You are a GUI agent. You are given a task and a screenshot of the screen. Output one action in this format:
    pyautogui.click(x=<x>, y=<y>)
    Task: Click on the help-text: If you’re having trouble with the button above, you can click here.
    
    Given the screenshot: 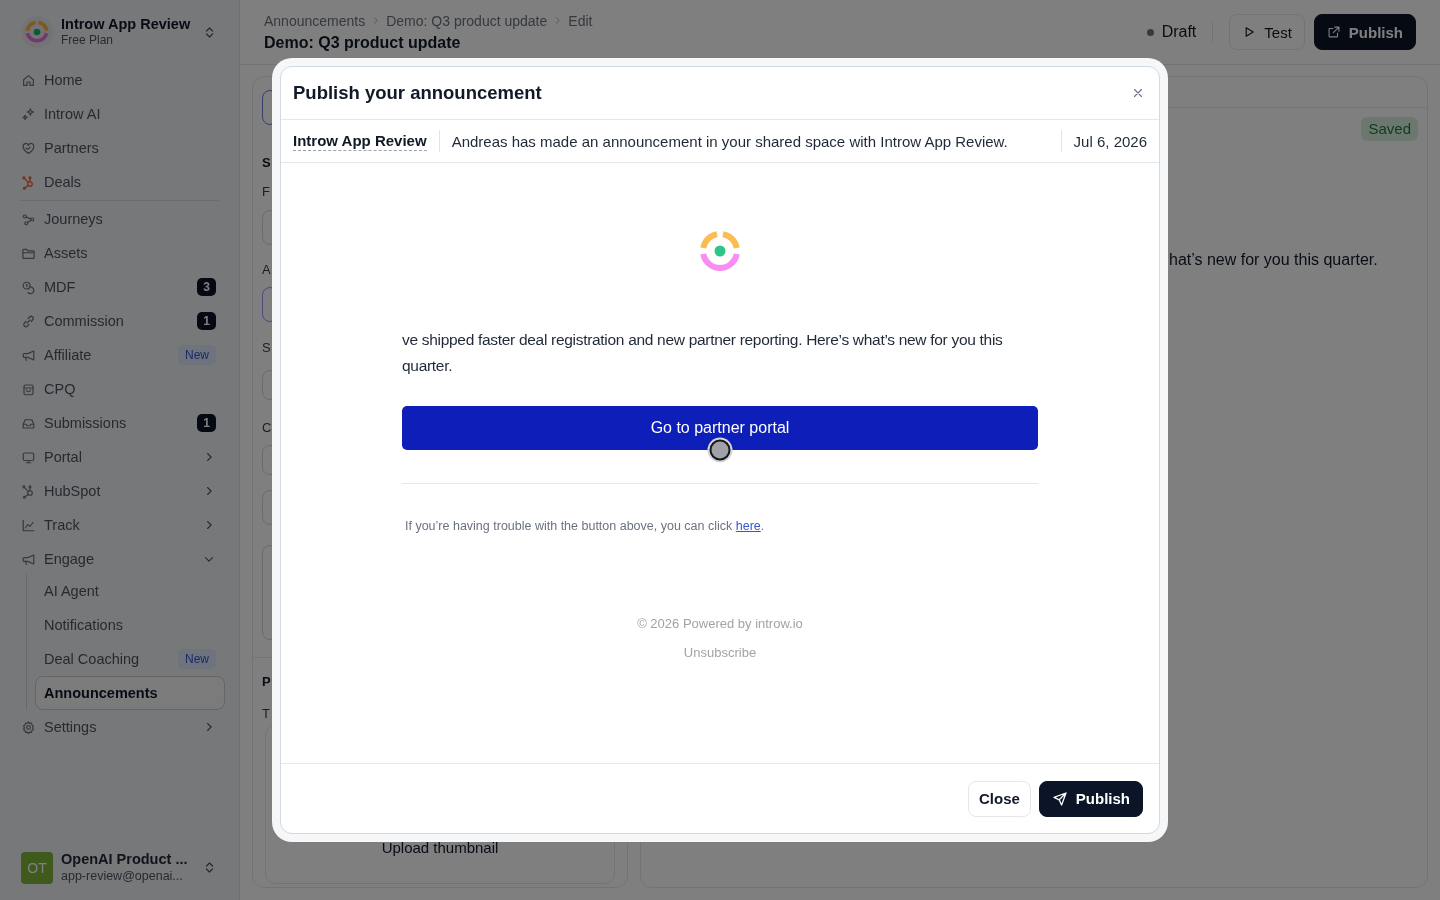 What is the action you would take?
    pyautogui.click(x=585, y=526)
    